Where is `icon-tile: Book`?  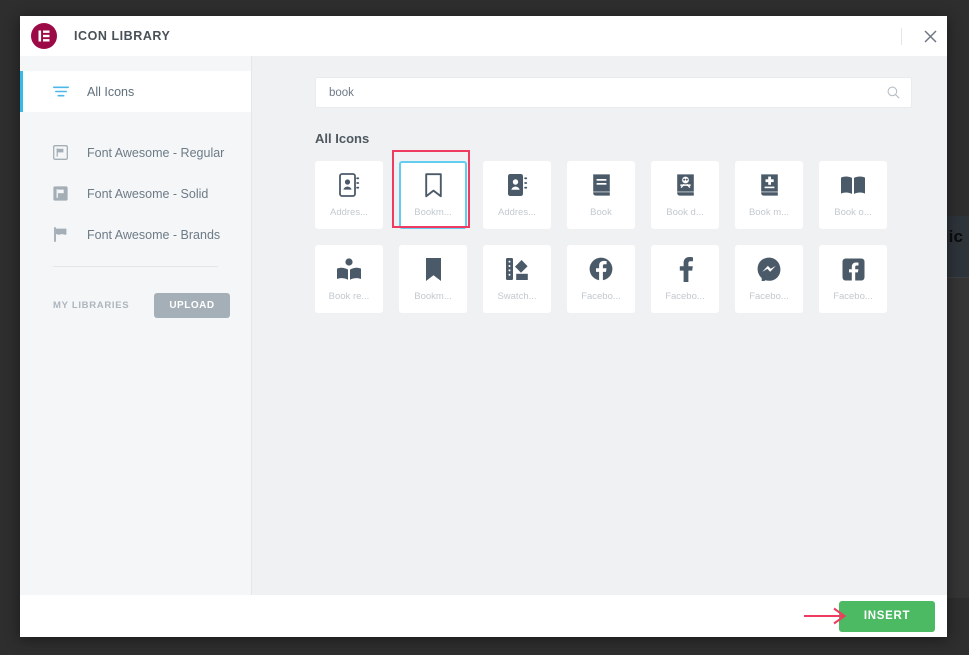 icon-tile: Book is located at coordinates (601, 195).